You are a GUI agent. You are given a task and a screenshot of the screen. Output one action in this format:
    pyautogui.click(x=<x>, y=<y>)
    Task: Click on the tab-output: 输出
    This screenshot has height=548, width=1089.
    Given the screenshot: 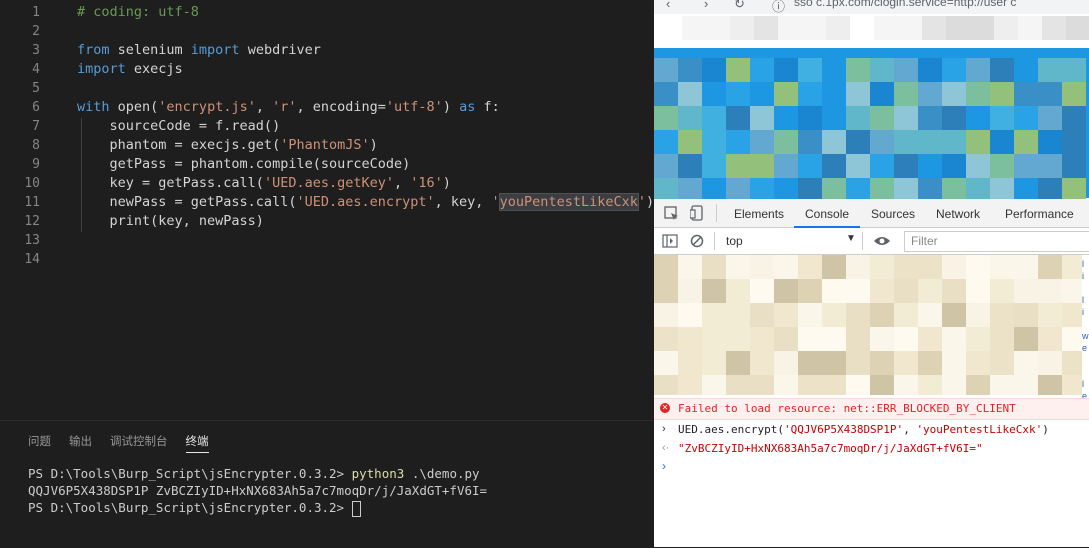 What is the action you would take?
    pyautogui.click(x=80, y=443)
    